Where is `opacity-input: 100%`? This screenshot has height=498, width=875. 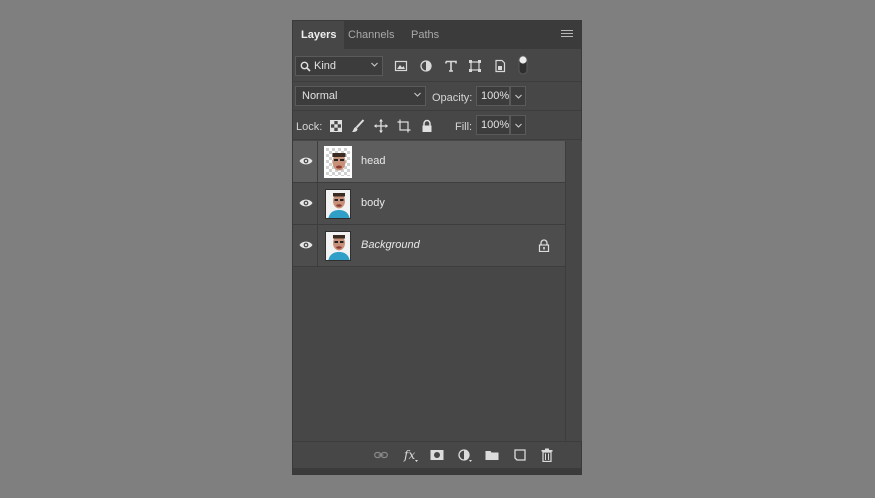
opacity-input: 100% is located at coordinates (493, 96).